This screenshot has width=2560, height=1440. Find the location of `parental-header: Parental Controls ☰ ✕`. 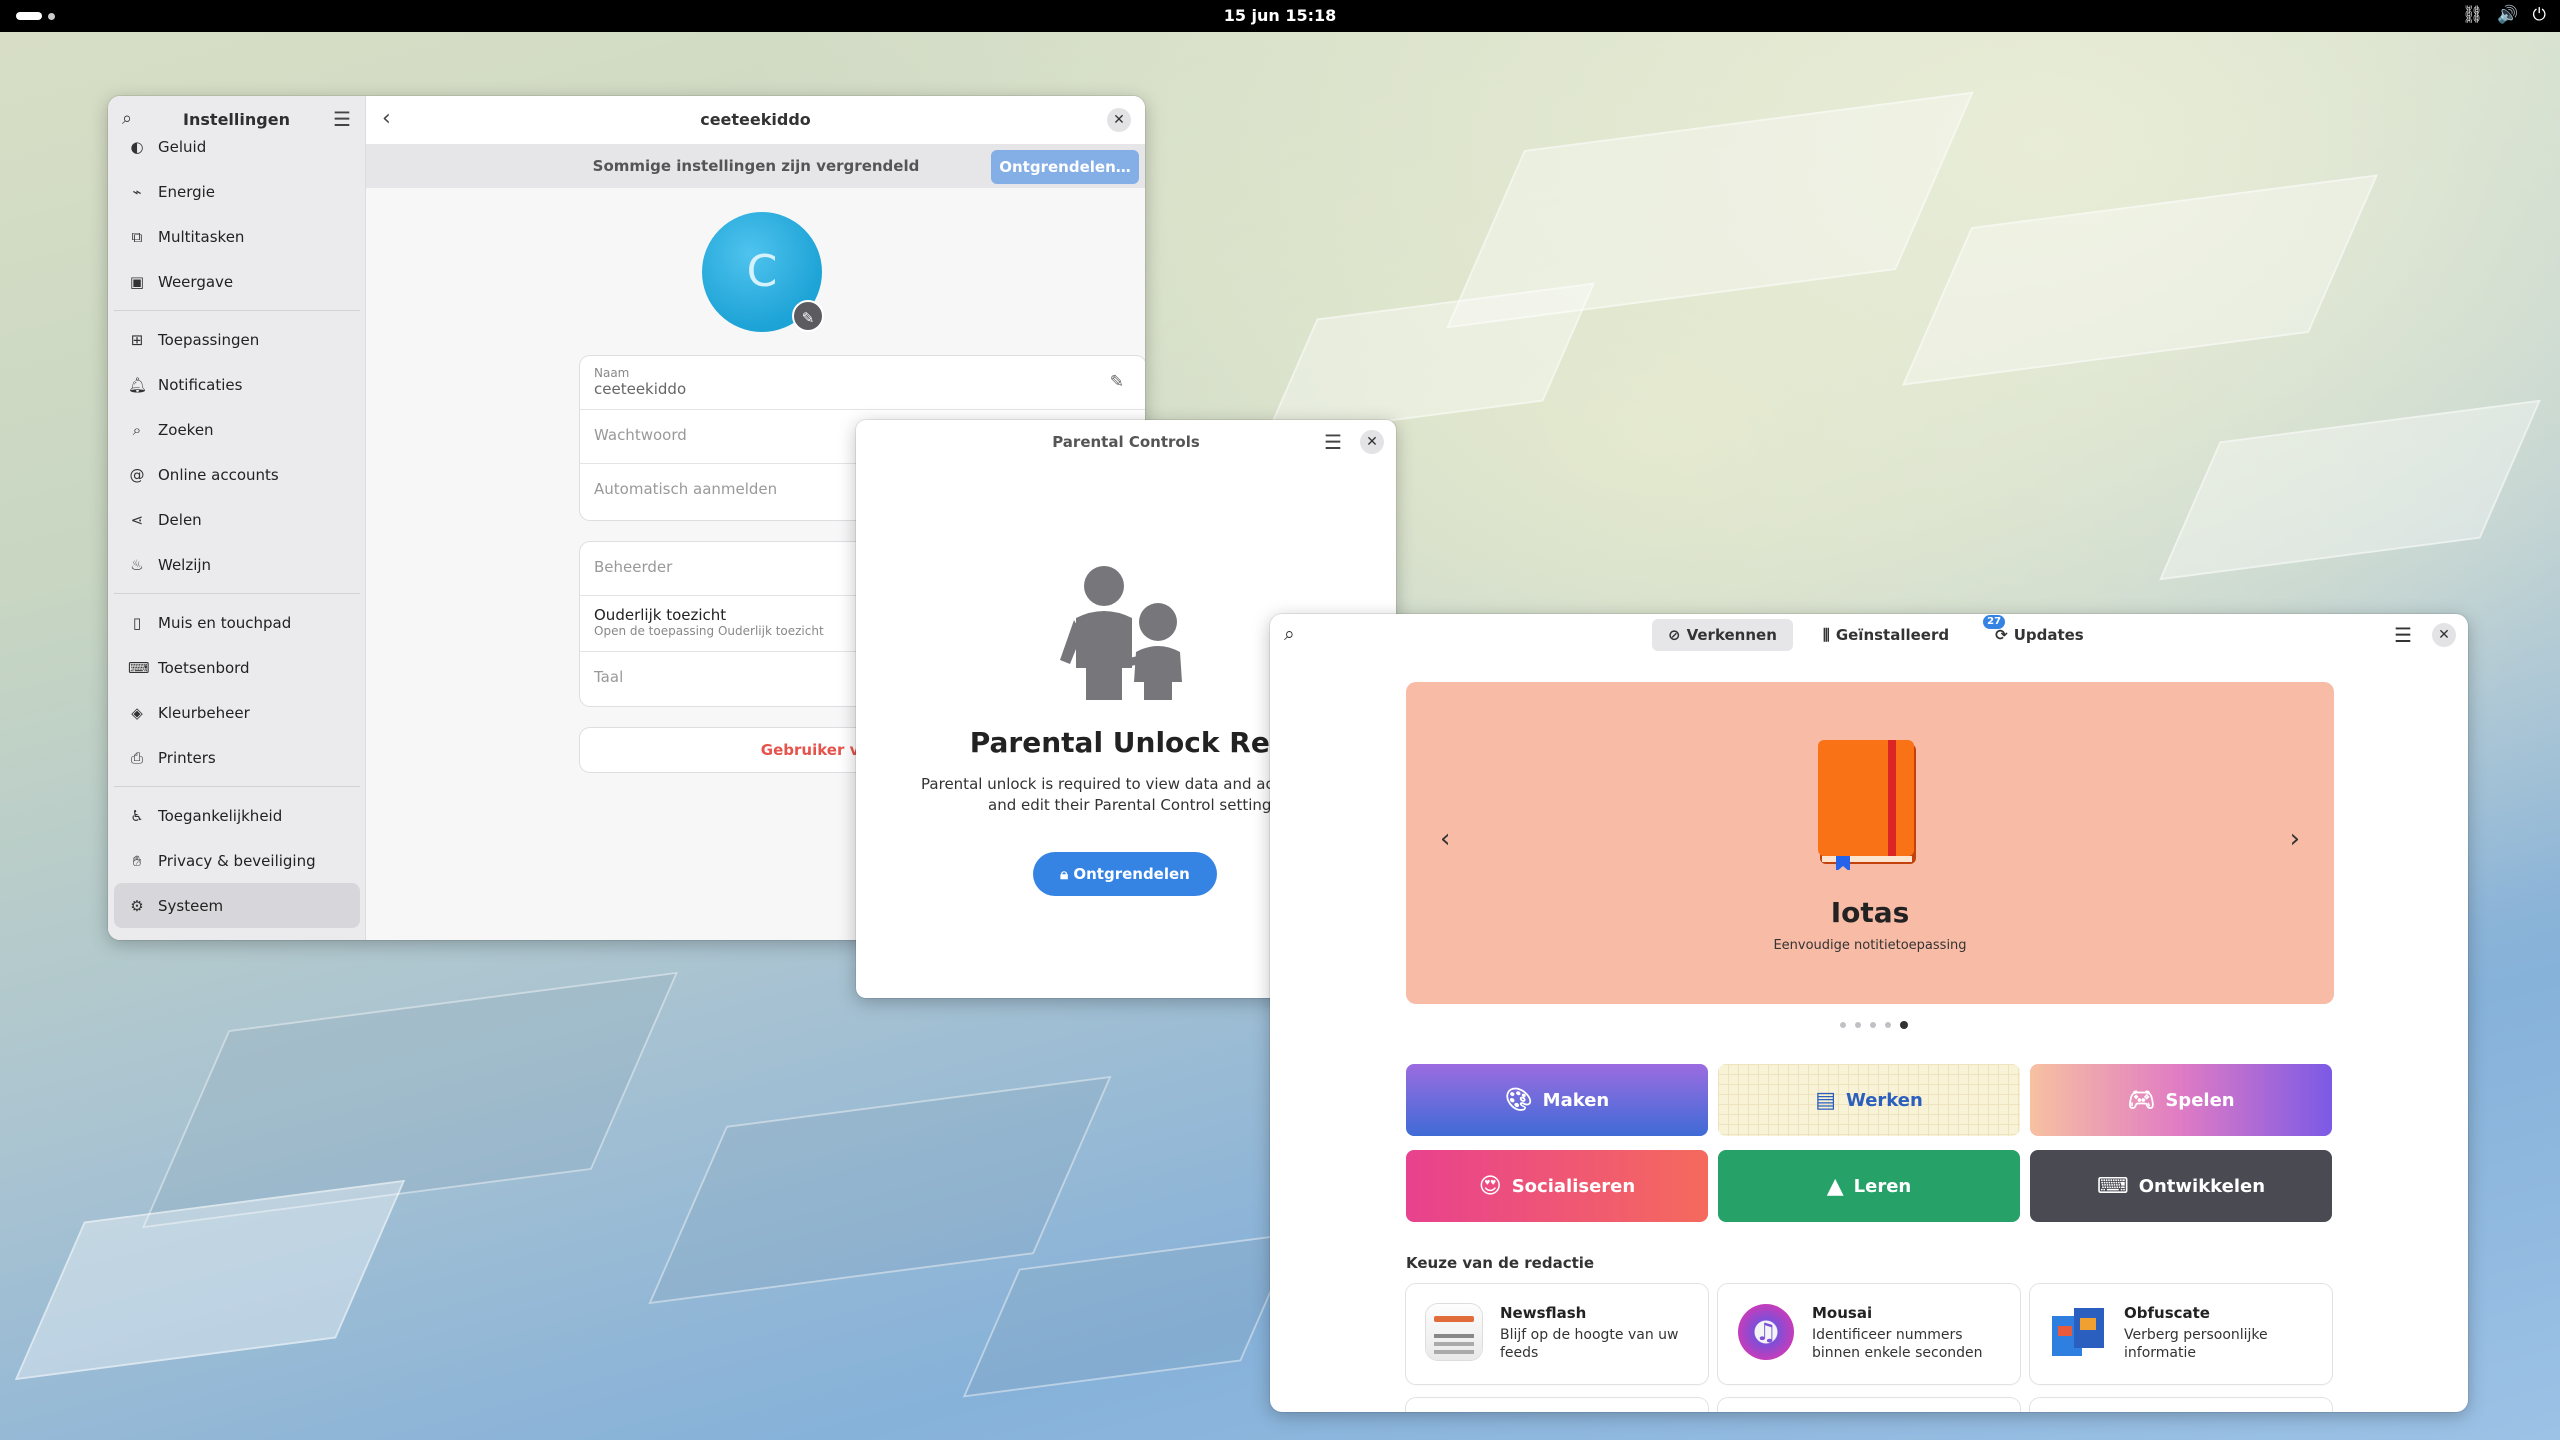

parental-header: Parental Controls ☰ ✕ is located at coordinates (1126, 442).